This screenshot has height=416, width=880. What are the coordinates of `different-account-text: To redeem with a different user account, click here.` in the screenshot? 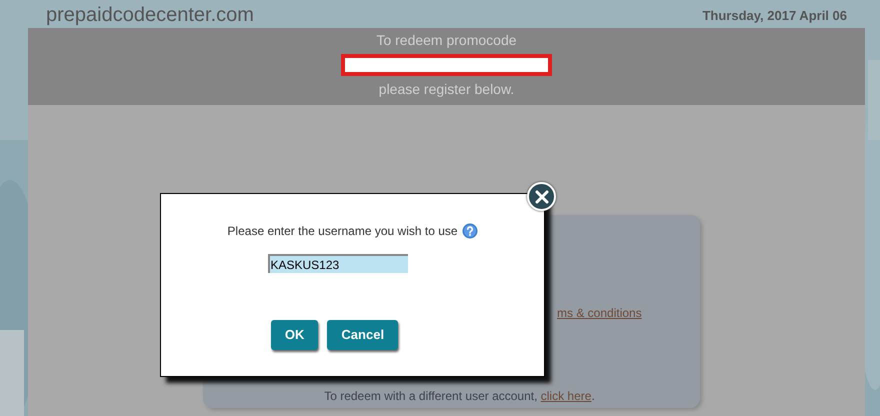 It's located at (459, 396).